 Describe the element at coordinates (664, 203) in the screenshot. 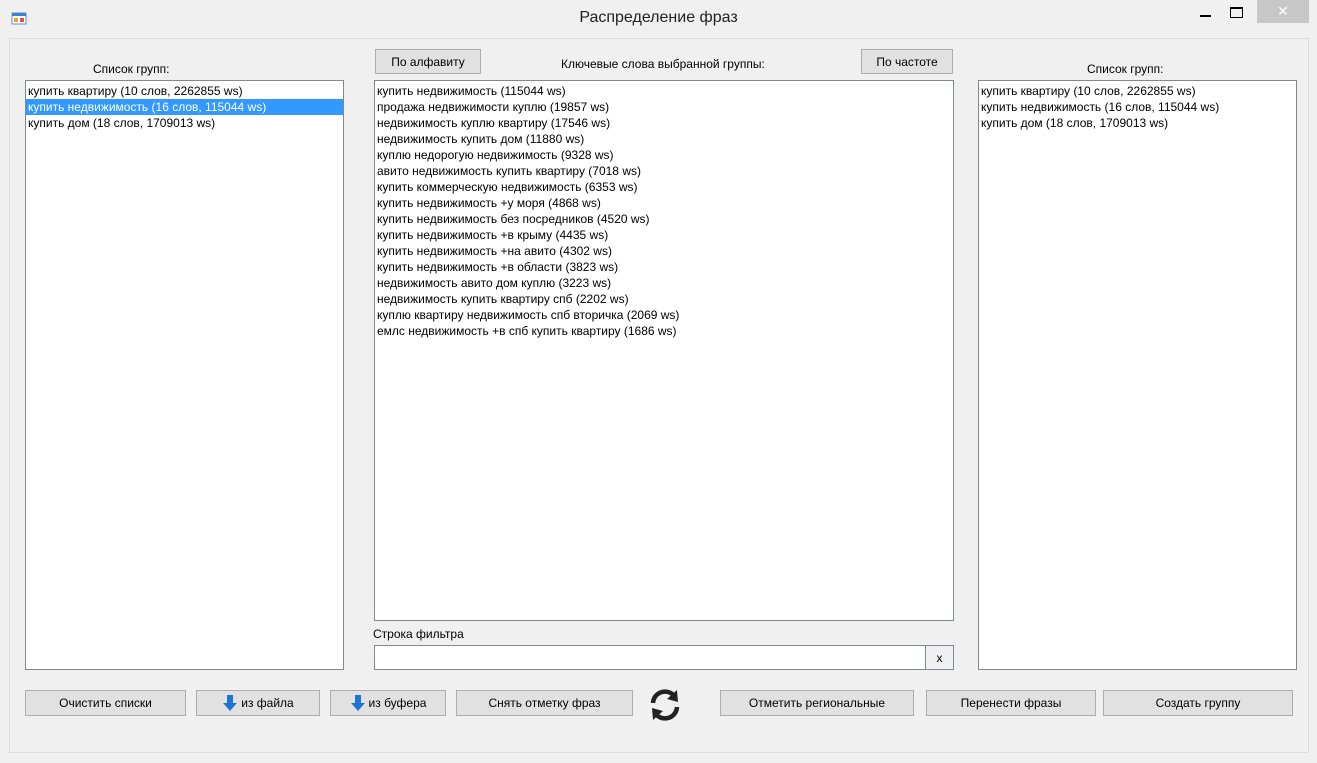

I see `list-item: купить недвижимость +у моря (4868 ws)` at that location.